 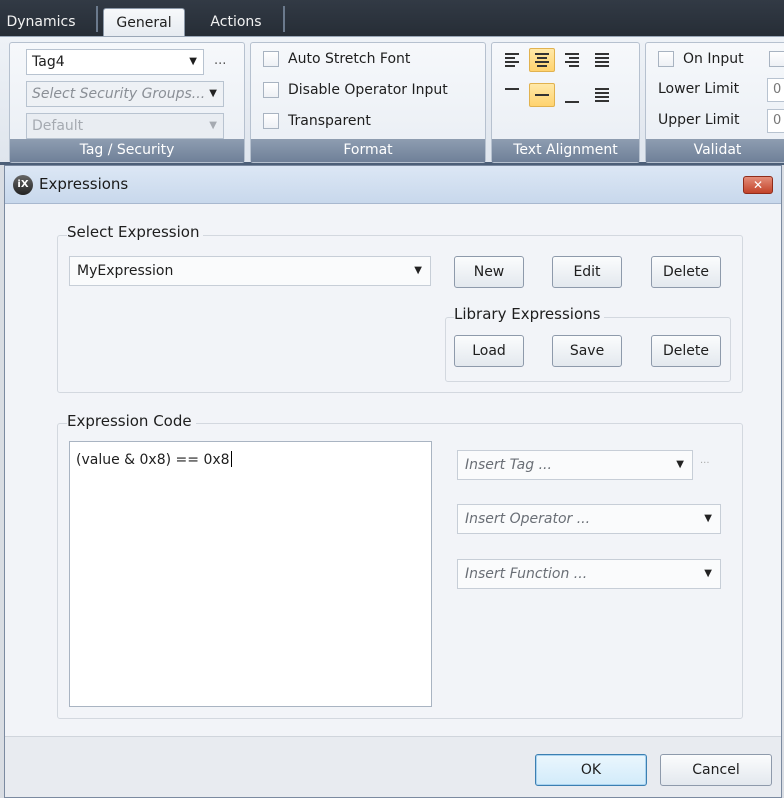 I want to click on align-center-icon, so click(x=542, y=60).